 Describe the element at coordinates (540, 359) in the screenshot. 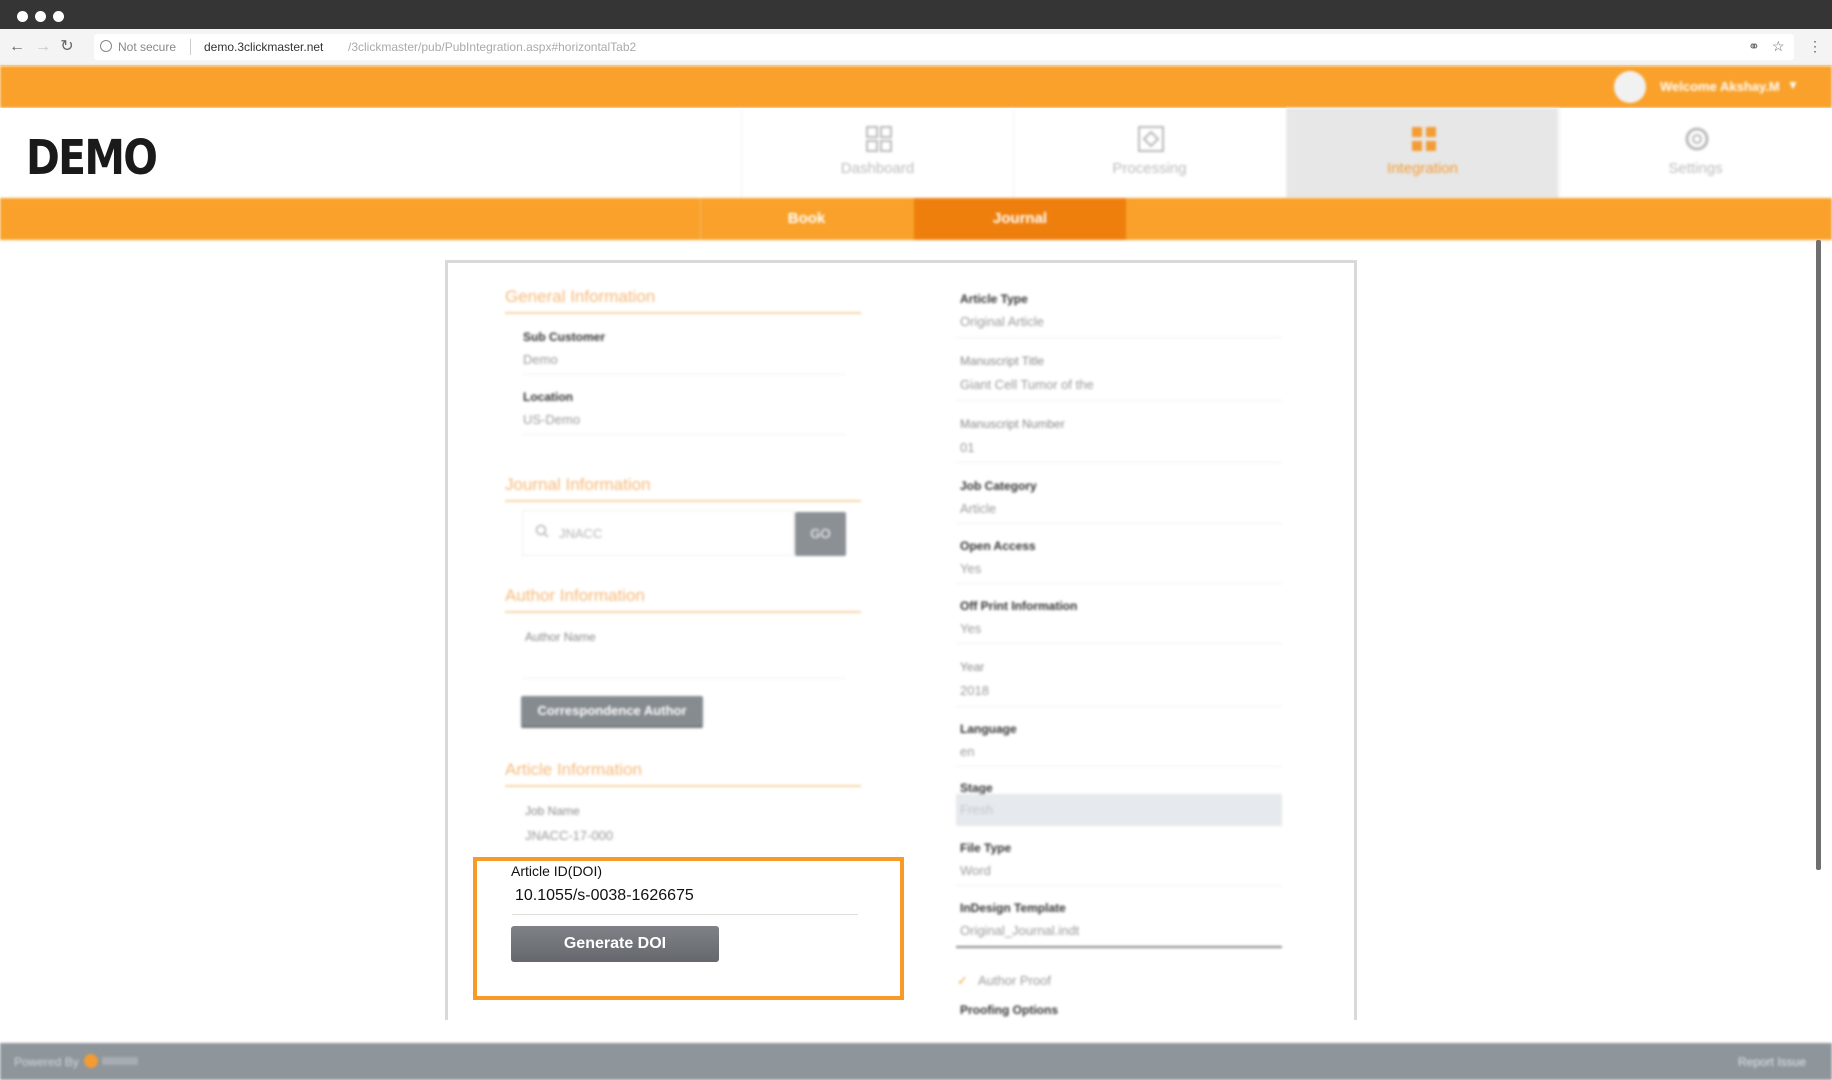

I see `sub-customer-value: Demo` at that location.